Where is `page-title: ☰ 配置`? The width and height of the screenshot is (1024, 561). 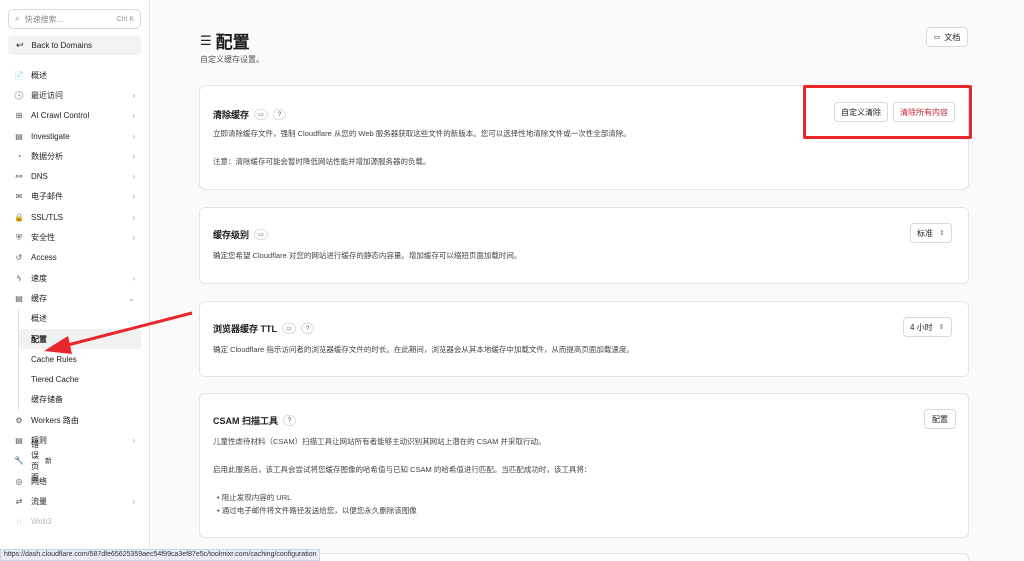
page-title: ☰ 配置 is located at coordinates (225, 40).